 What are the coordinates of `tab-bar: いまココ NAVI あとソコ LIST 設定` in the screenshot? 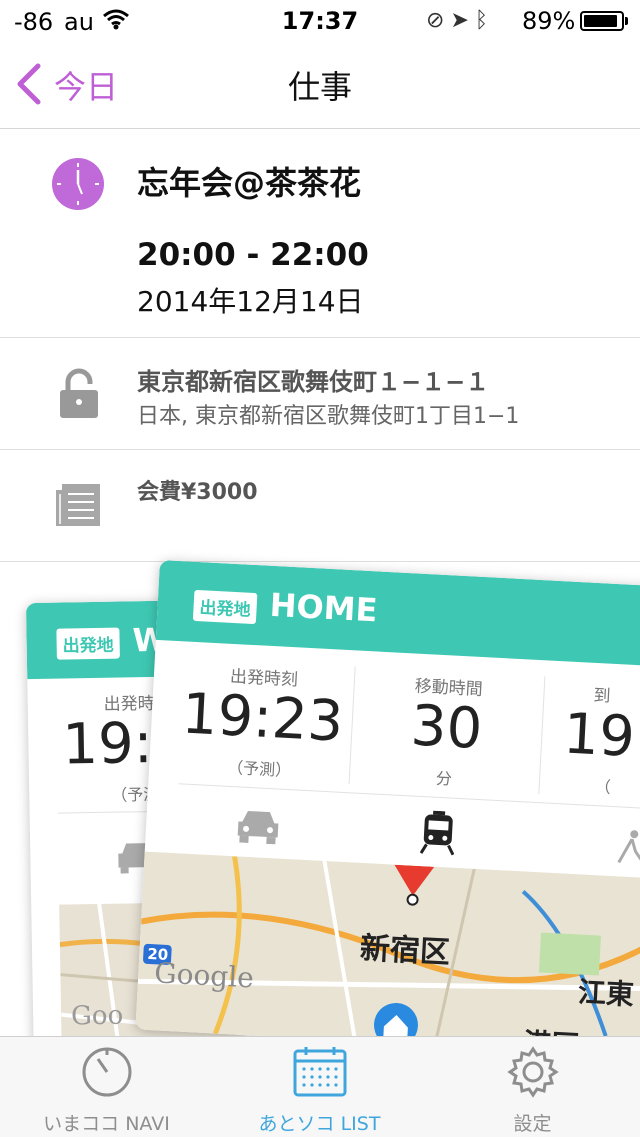 It's located at (320, 1086).